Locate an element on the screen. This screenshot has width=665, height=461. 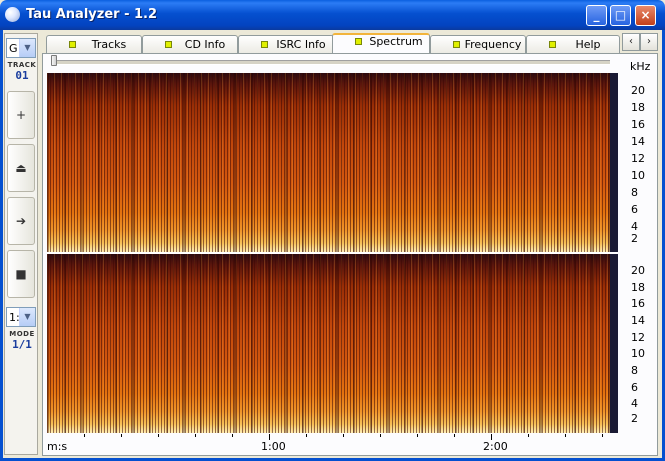
time-axis: m:s 1:00 2:00 is located at coordinates (328, 444).